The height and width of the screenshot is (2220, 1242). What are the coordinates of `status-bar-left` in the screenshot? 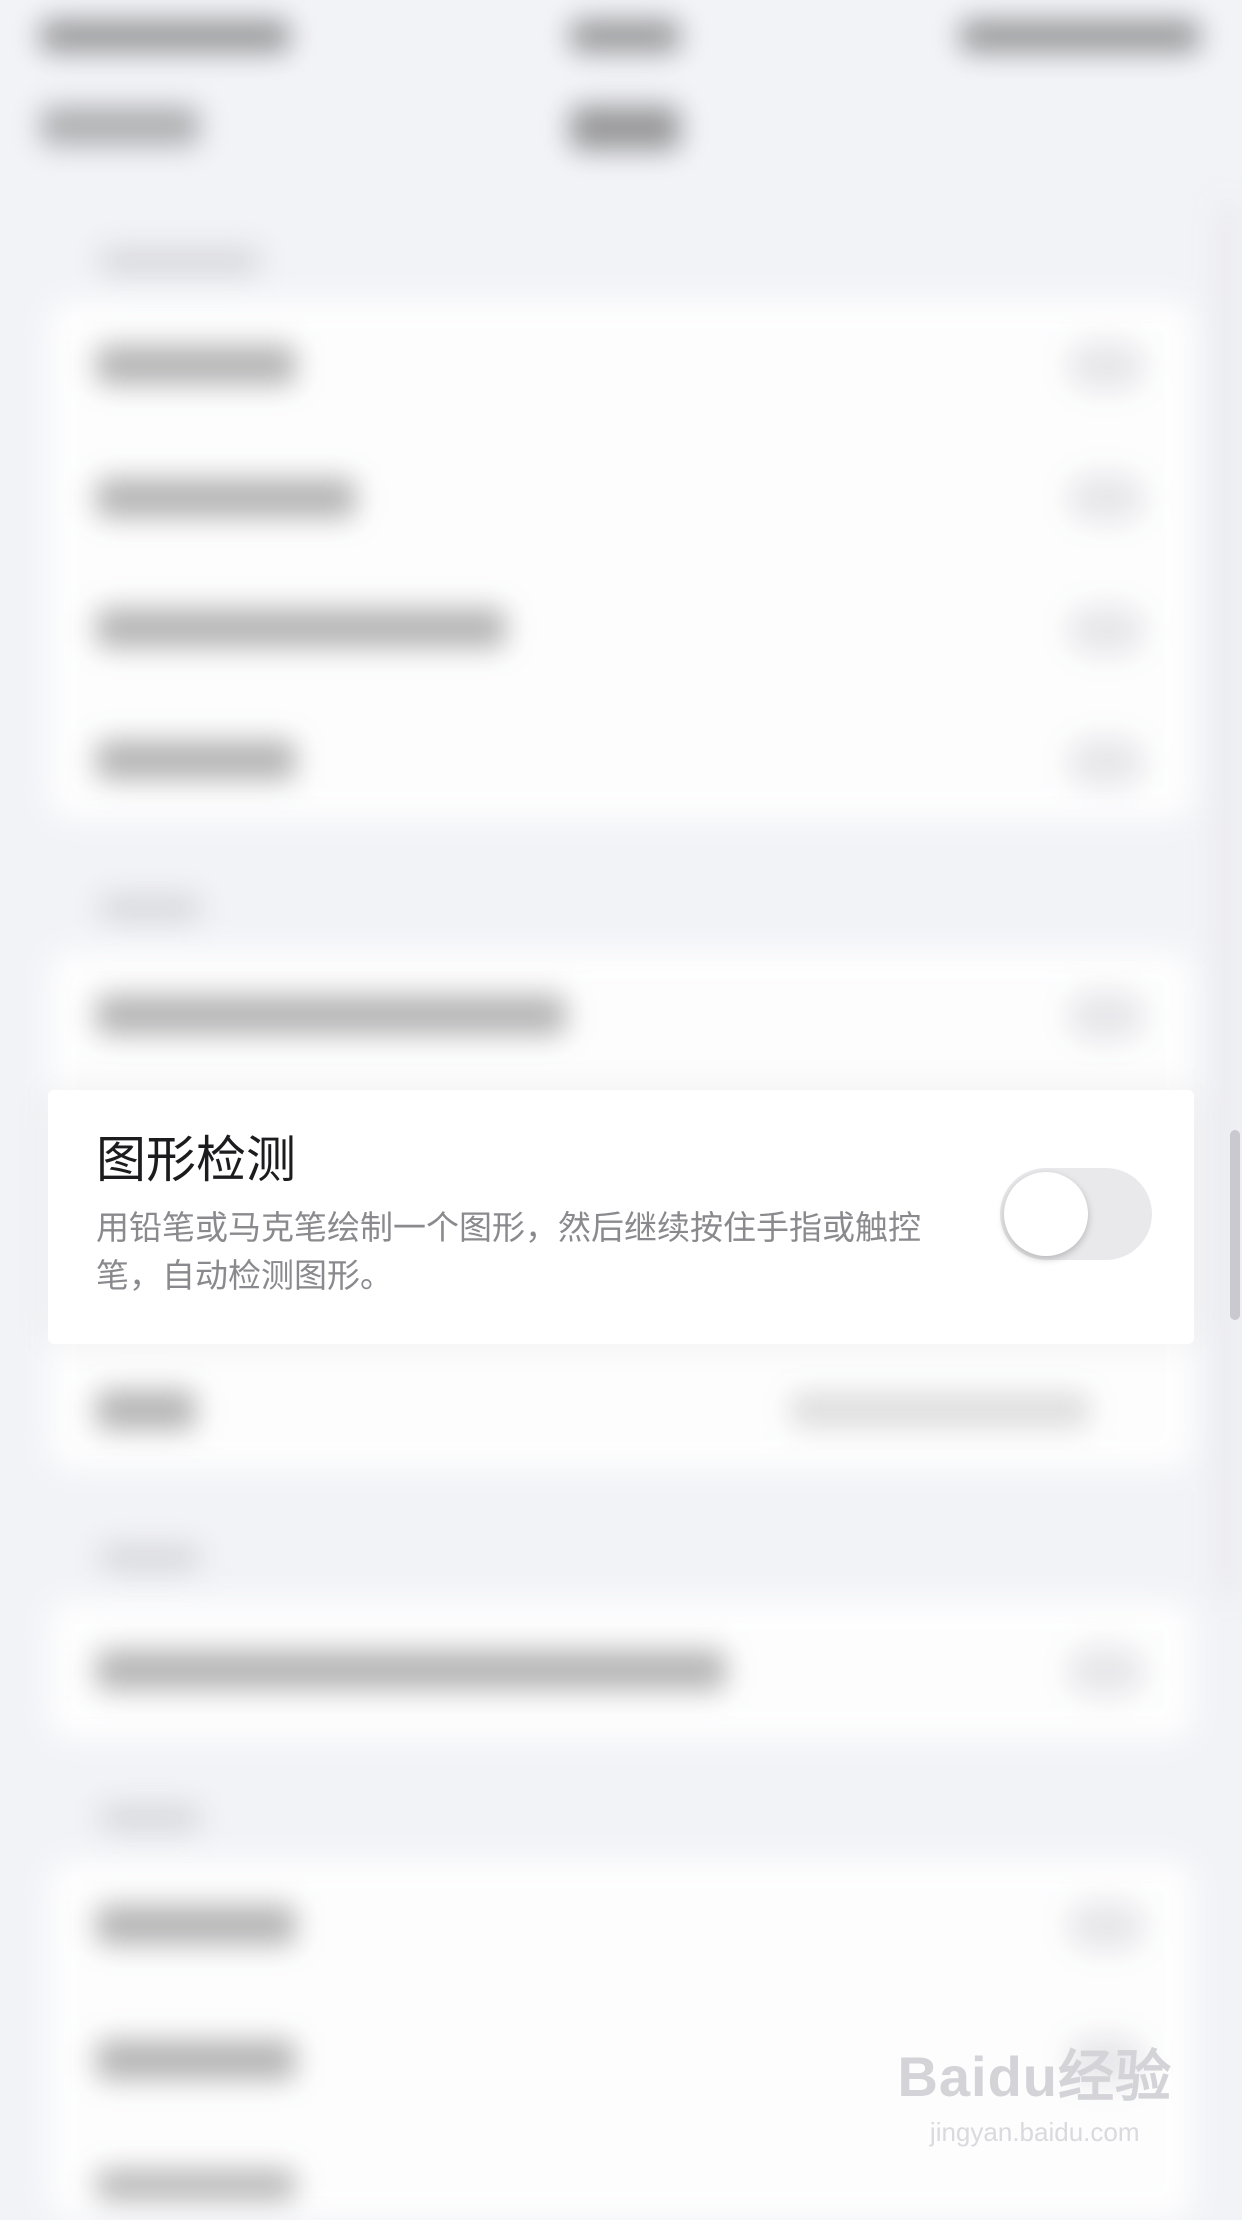 It's located at (165, 36).